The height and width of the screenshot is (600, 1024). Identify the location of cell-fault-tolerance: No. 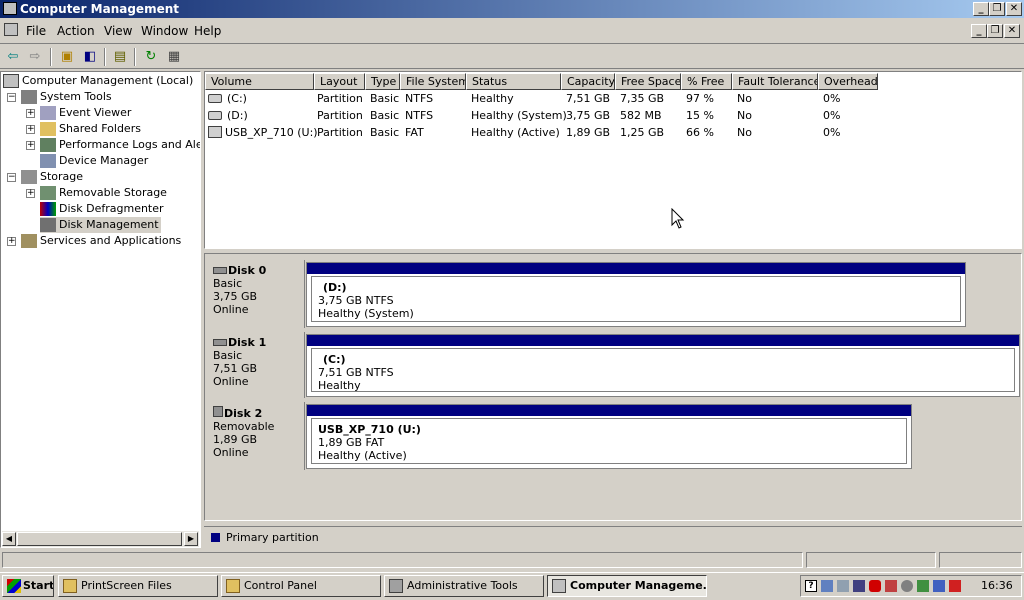
(744, 132).